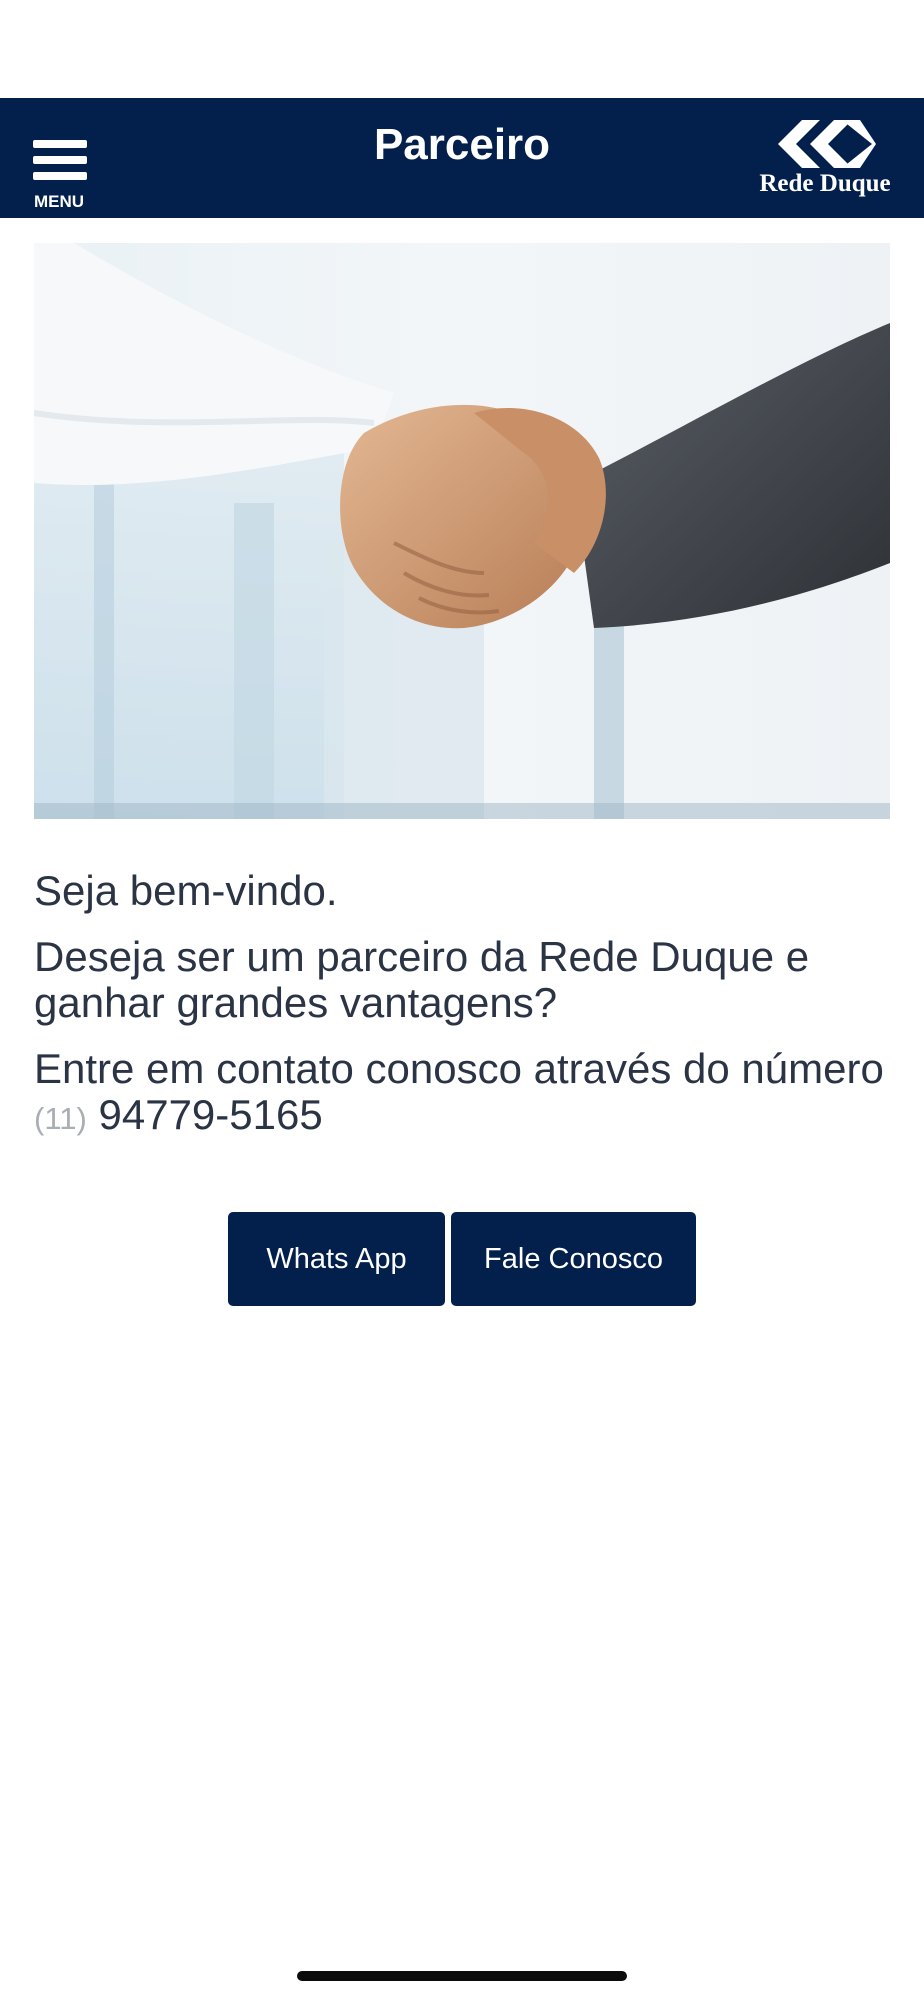  Describe the element at coordinates (211, 1114) in the screenshot. I see `phone-number: 94779-5165` at that location.